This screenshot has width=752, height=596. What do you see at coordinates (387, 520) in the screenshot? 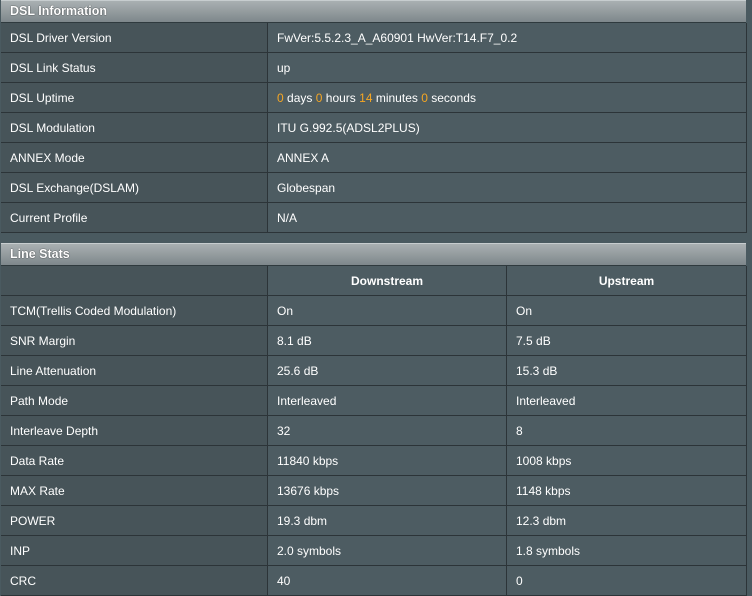
I see `downstream-value: 19.3 dbm` at bounding box center [387, 520].